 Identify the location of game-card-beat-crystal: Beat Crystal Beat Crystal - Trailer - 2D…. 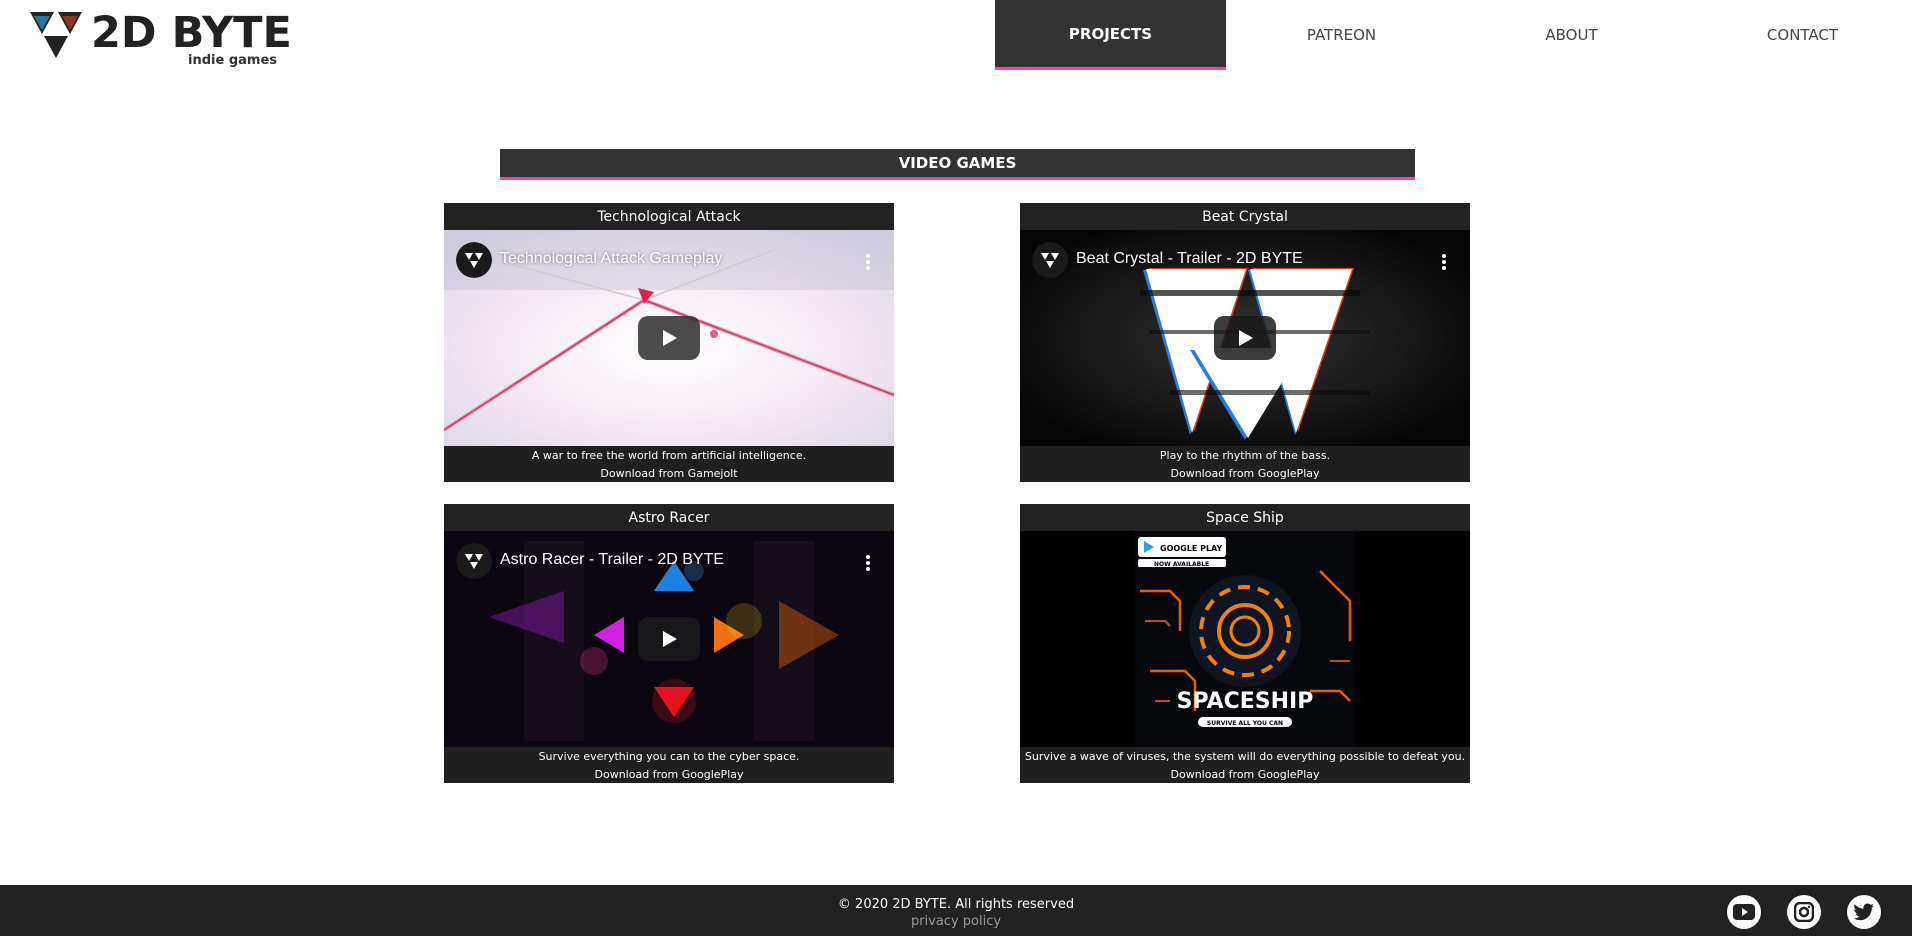
(1245, 342).